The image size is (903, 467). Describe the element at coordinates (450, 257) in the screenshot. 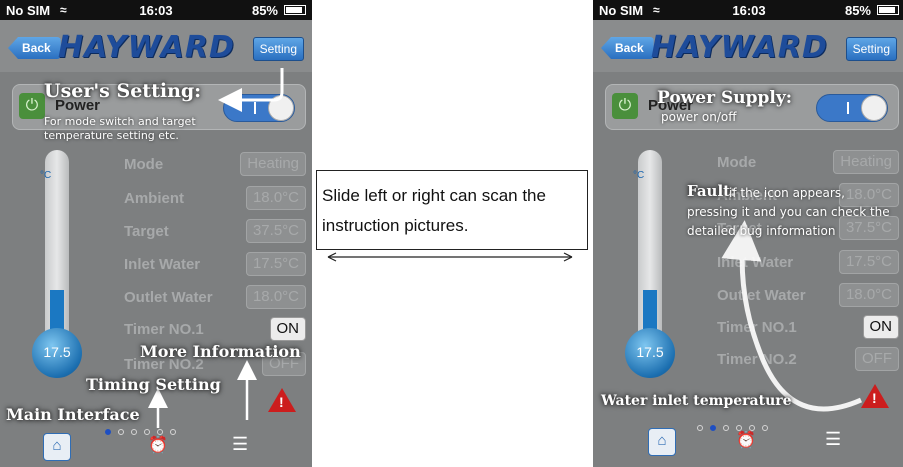

I see `double-arrow-icon` at that location.